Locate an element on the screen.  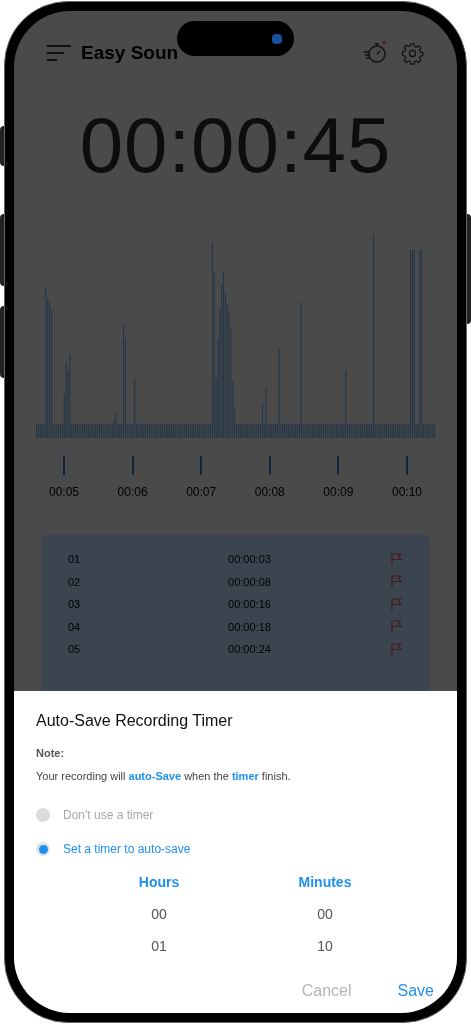
stopwatch-icon is located at coordinates (375, 53).